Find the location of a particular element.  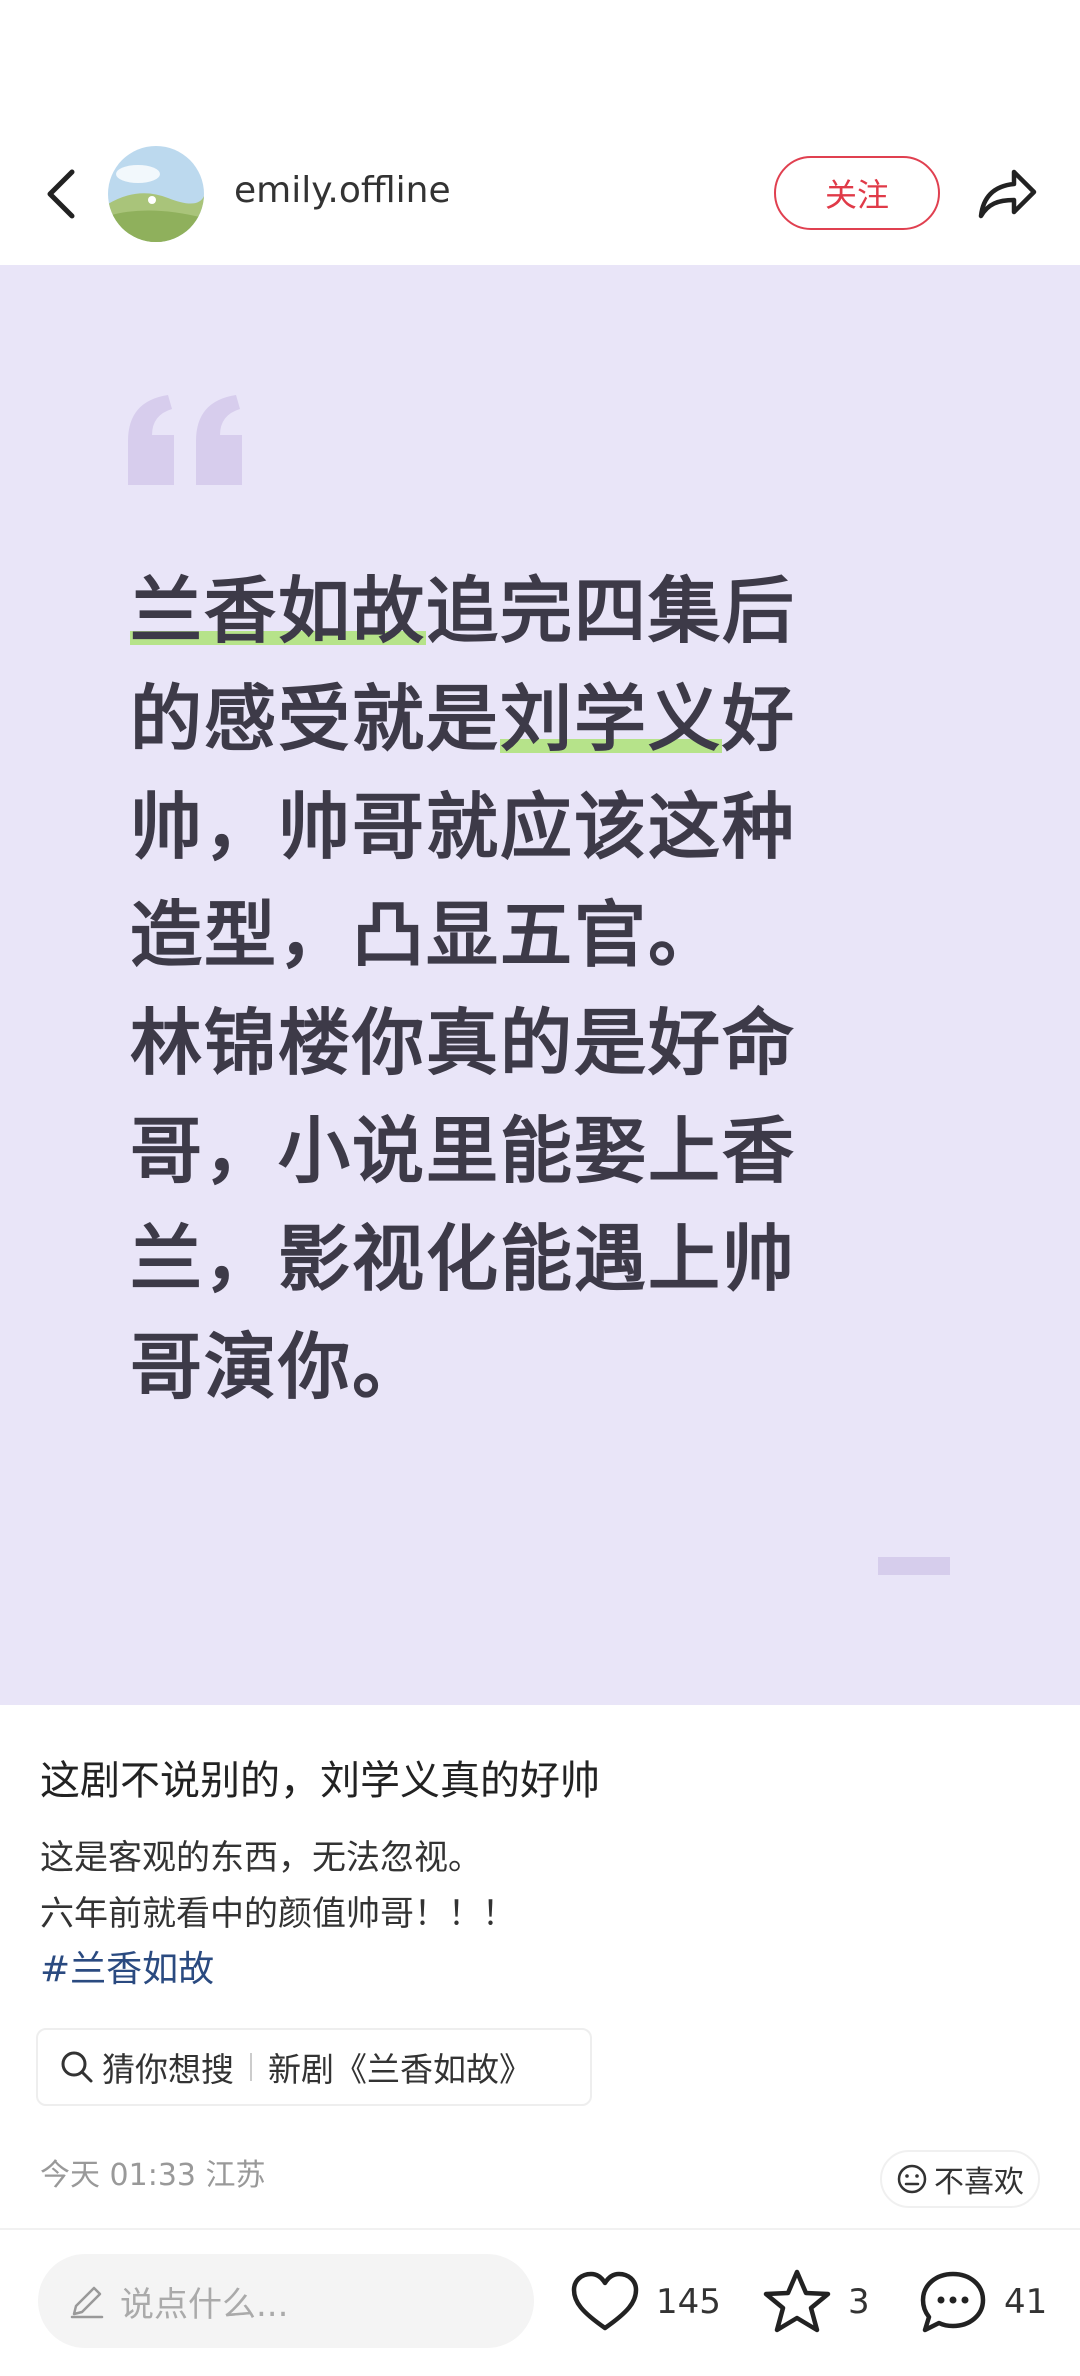

comment-count: 41 is located at coordinates (1026, 2302).